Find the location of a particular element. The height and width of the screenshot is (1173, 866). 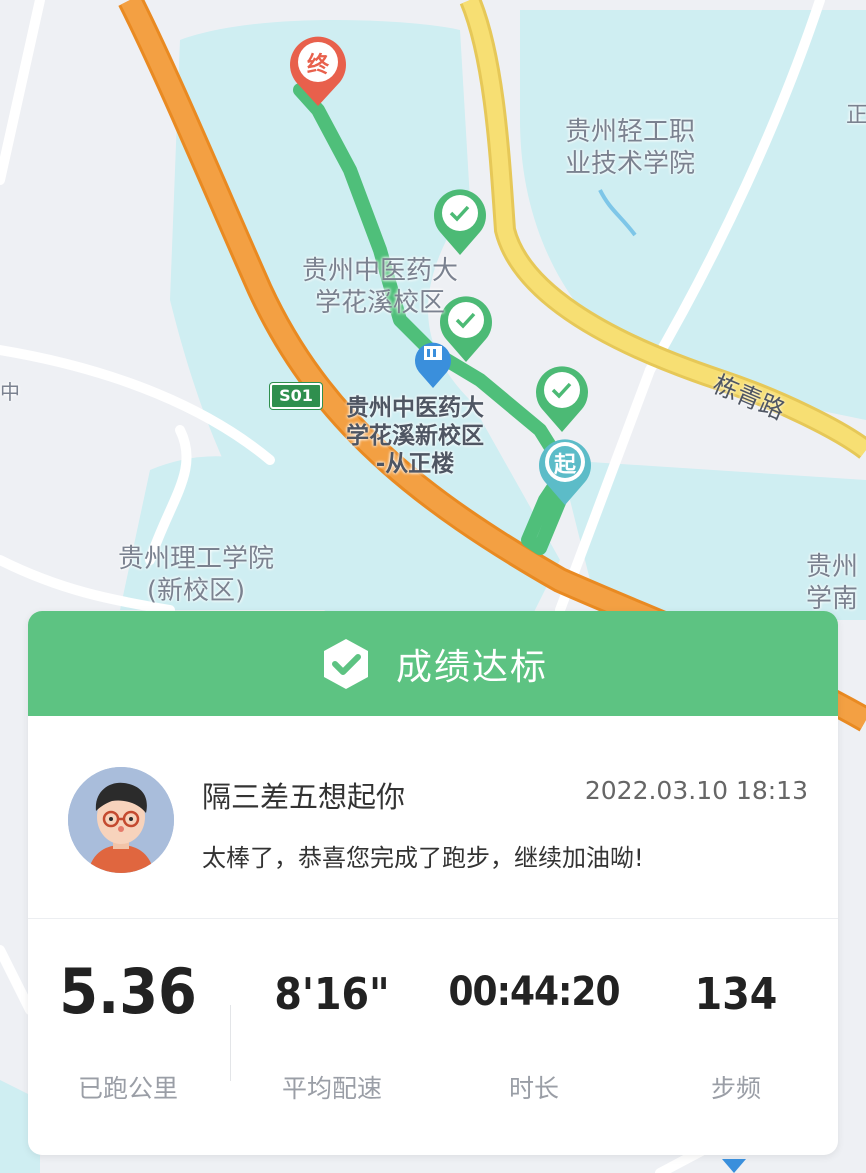

checkpoint-pin-icon is located at coordinates (562, 399).